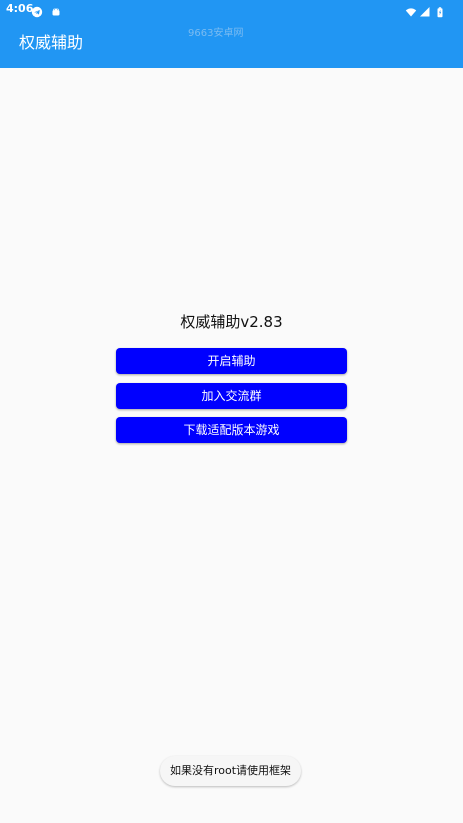 The height and width of the screenshot is (823, 463). What do you see at coordinates (231, 361) in the screenshot?
I see `start-assist-button: 开启辅助` at bounding box center [231, 361].